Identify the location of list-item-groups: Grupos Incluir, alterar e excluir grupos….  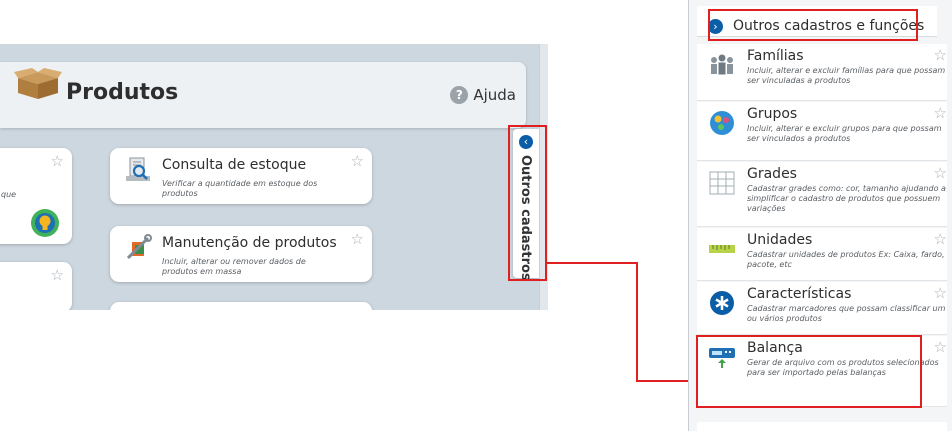
(822, 131).